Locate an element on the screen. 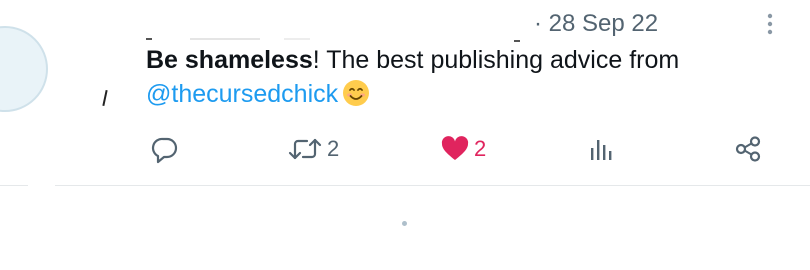  share-button is located at coordinates (750, 149).